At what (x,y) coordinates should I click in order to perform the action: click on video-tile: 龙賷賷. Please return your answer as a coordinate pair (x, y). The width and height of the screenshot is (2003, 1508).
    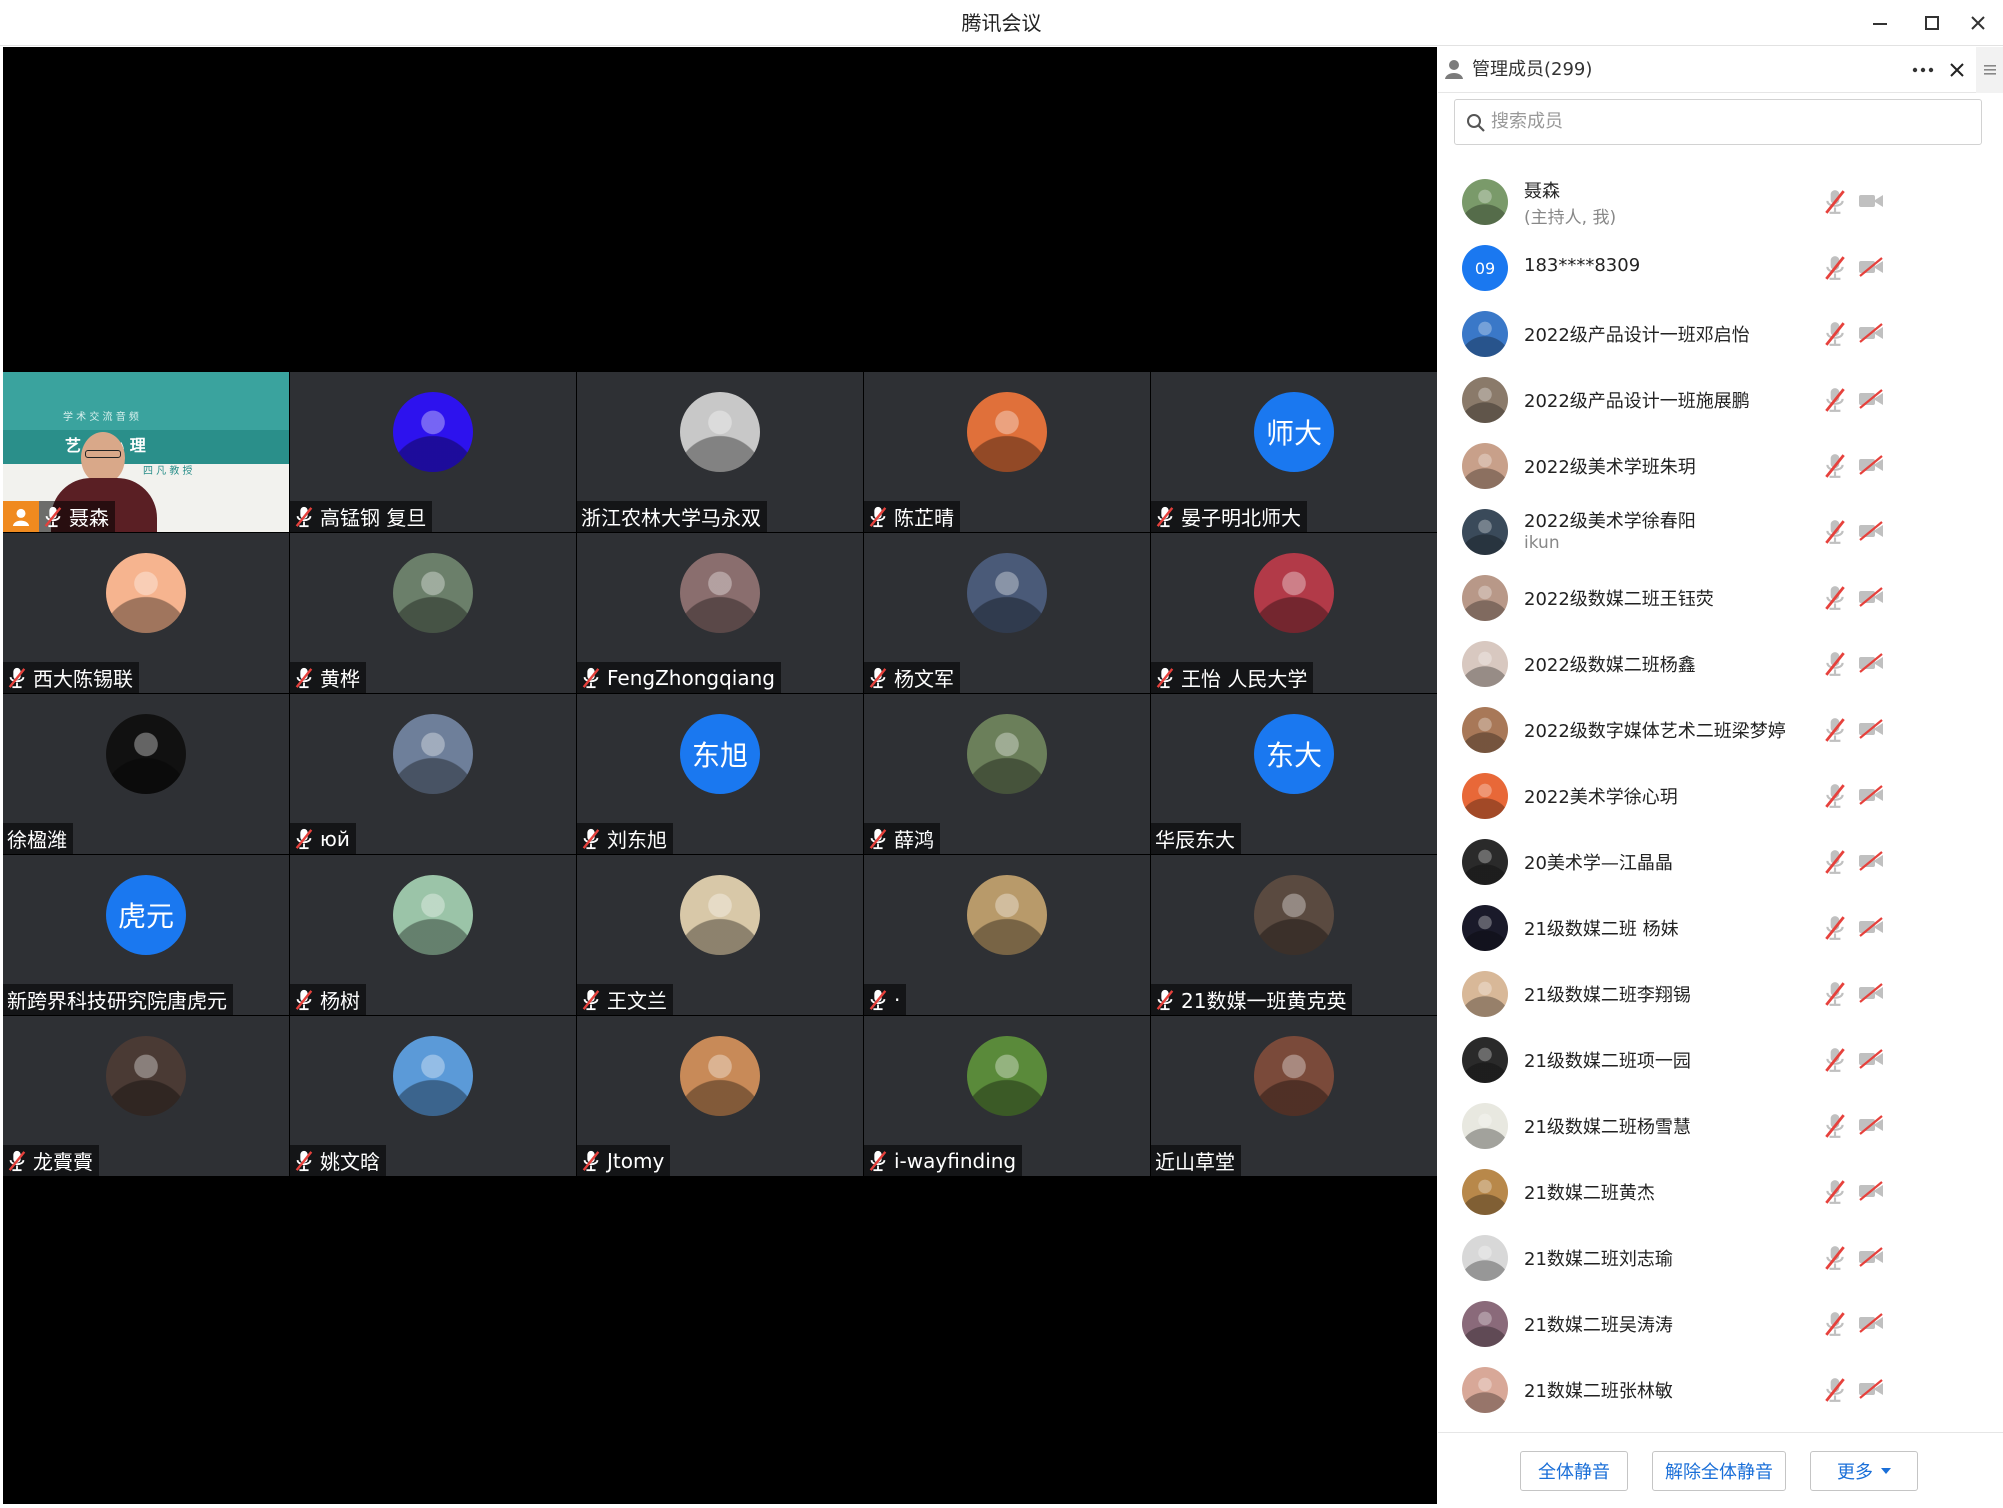
    Looking at the image, I should click on (146, 1096).